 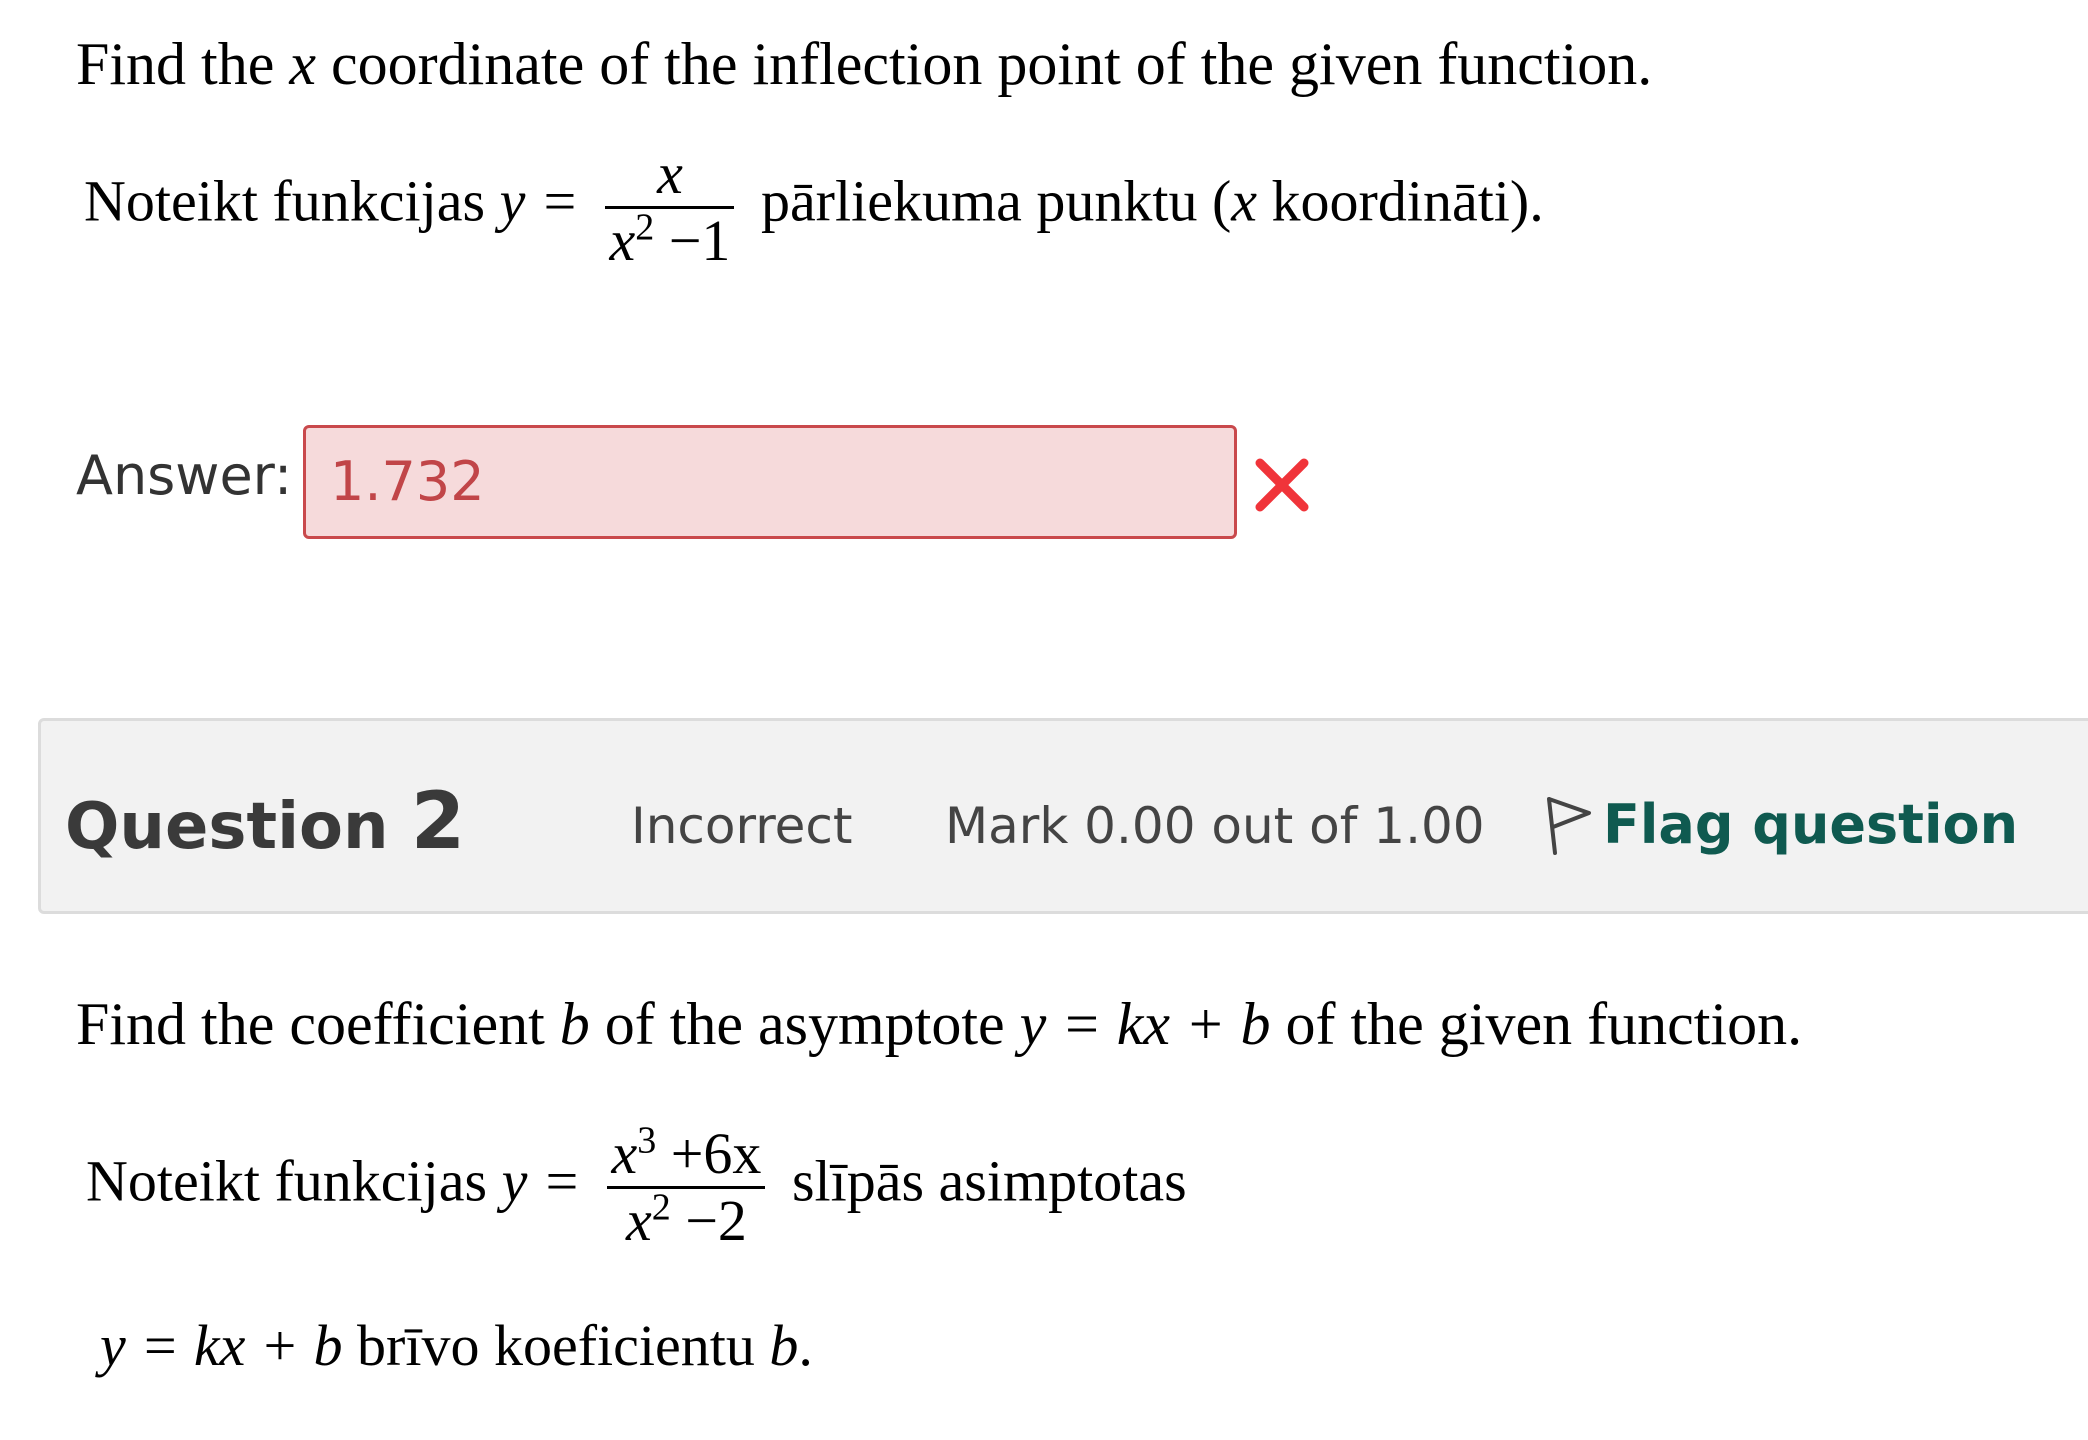 What do you see at coordinates (574, 1024) in the screenshot?
I see `prompt-variable: b` at bounding box center [574, 1024].